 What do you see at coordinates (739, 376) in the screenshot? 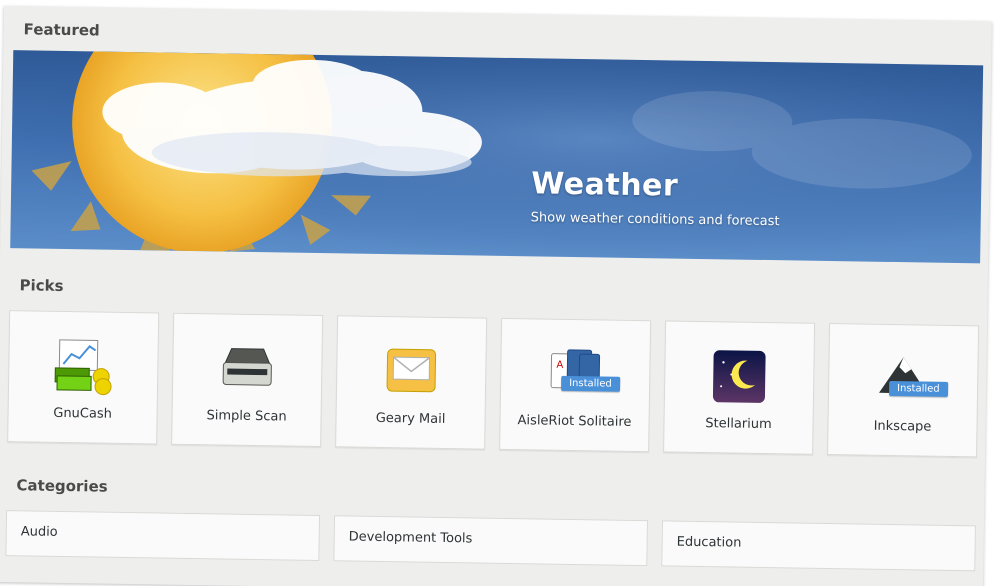
I see `night-sky-icon` at bounding box center [739, 376].